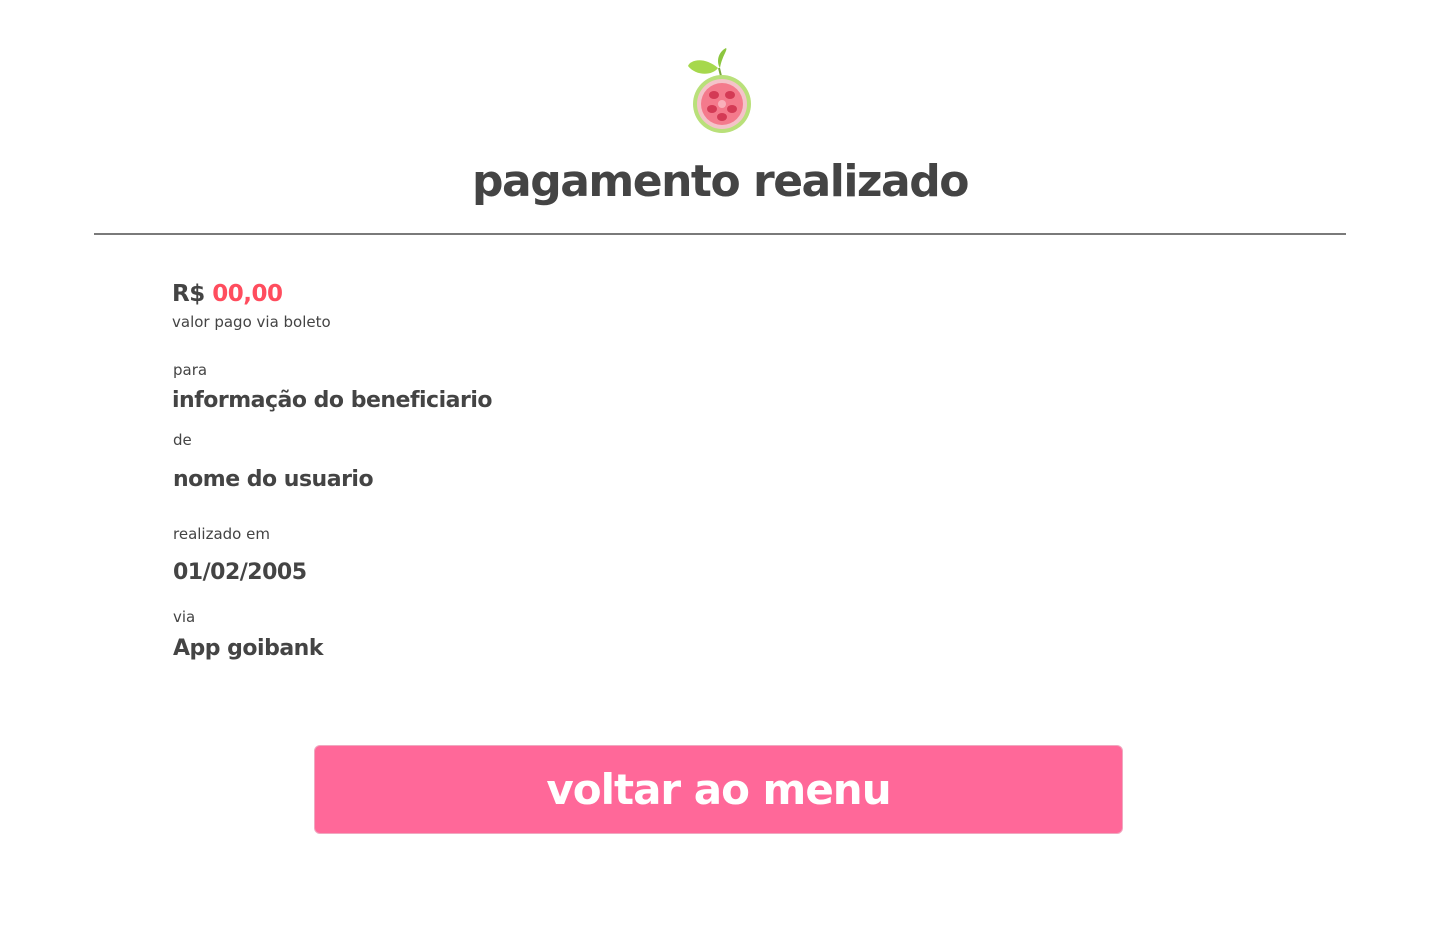 The width and height of the screenshot is (1440, 942). What do you see at coordinates (240, 572) in the screenshot?
I see `payment-date-value: 01/02/2005` at bounding box center [240, 572].